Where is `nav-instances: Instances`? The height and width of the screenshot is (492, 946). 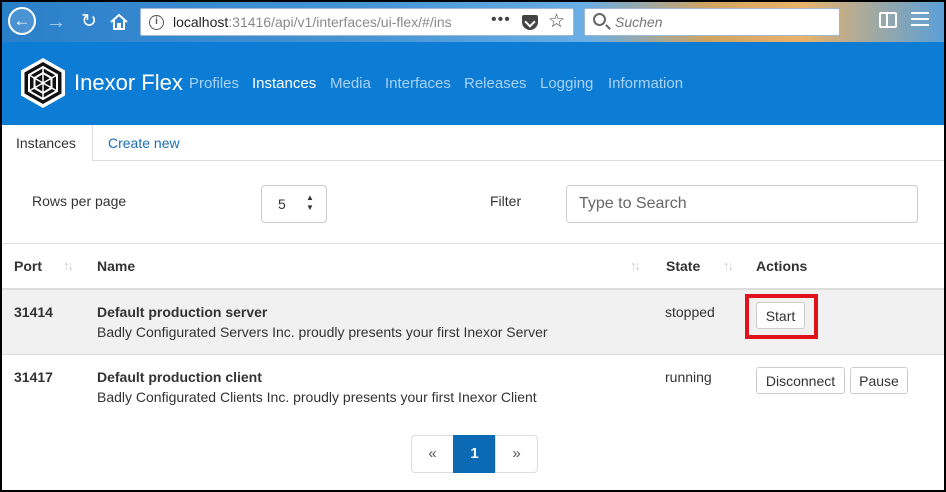 nav-instances: Instances is located at coordinates (284, 83).